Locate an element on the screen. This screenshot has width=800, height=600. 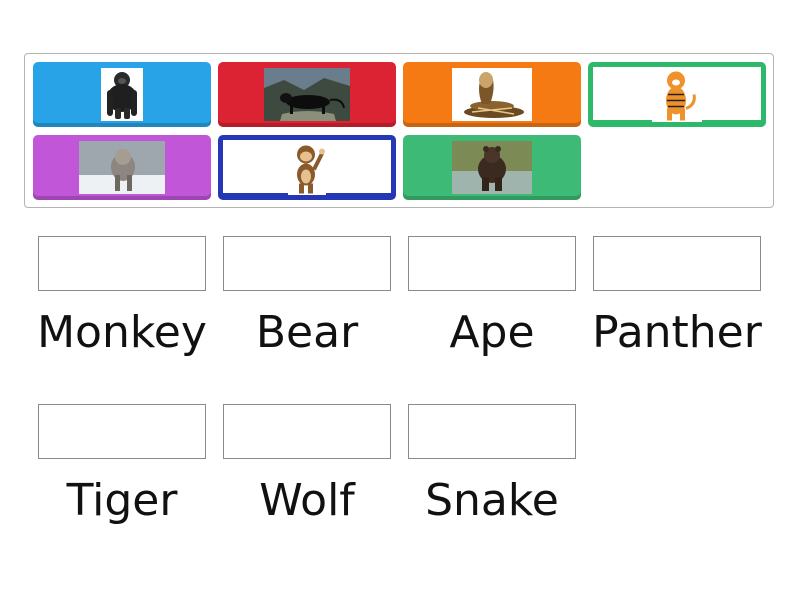
panther-image is located at coordinates (307, 94).